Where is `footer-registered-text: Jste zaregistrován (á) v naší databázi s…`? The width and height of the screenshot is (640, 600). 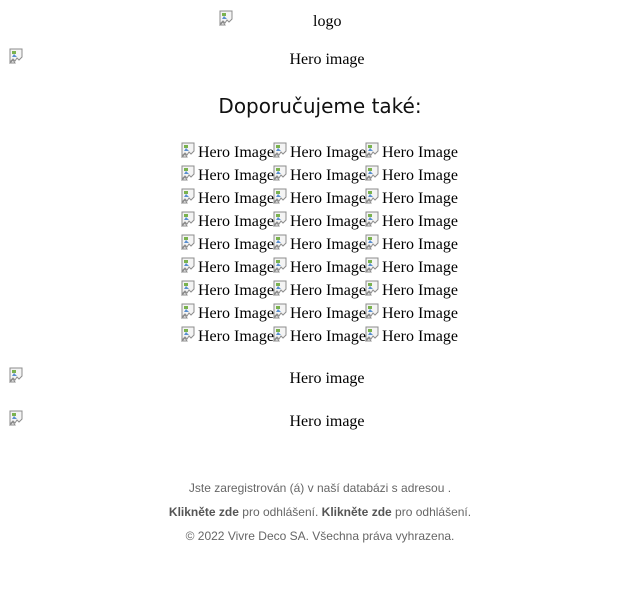
footer-registered-text: Jste zaregistrován (á) v naší databázi s… is located at coordinates (320, 488).